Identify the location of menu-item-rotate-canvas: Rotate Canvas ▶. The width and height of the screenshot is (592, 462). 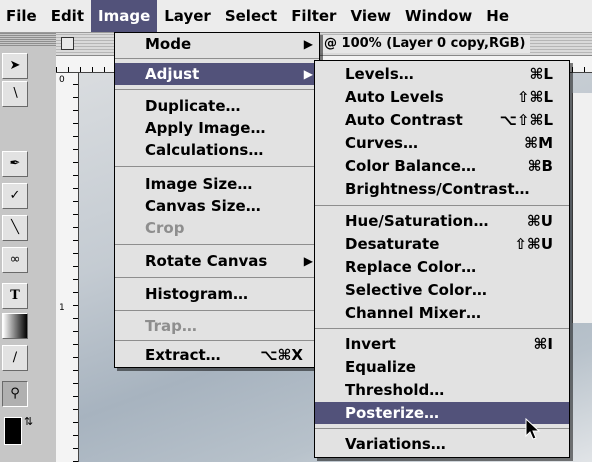
(217, 261).